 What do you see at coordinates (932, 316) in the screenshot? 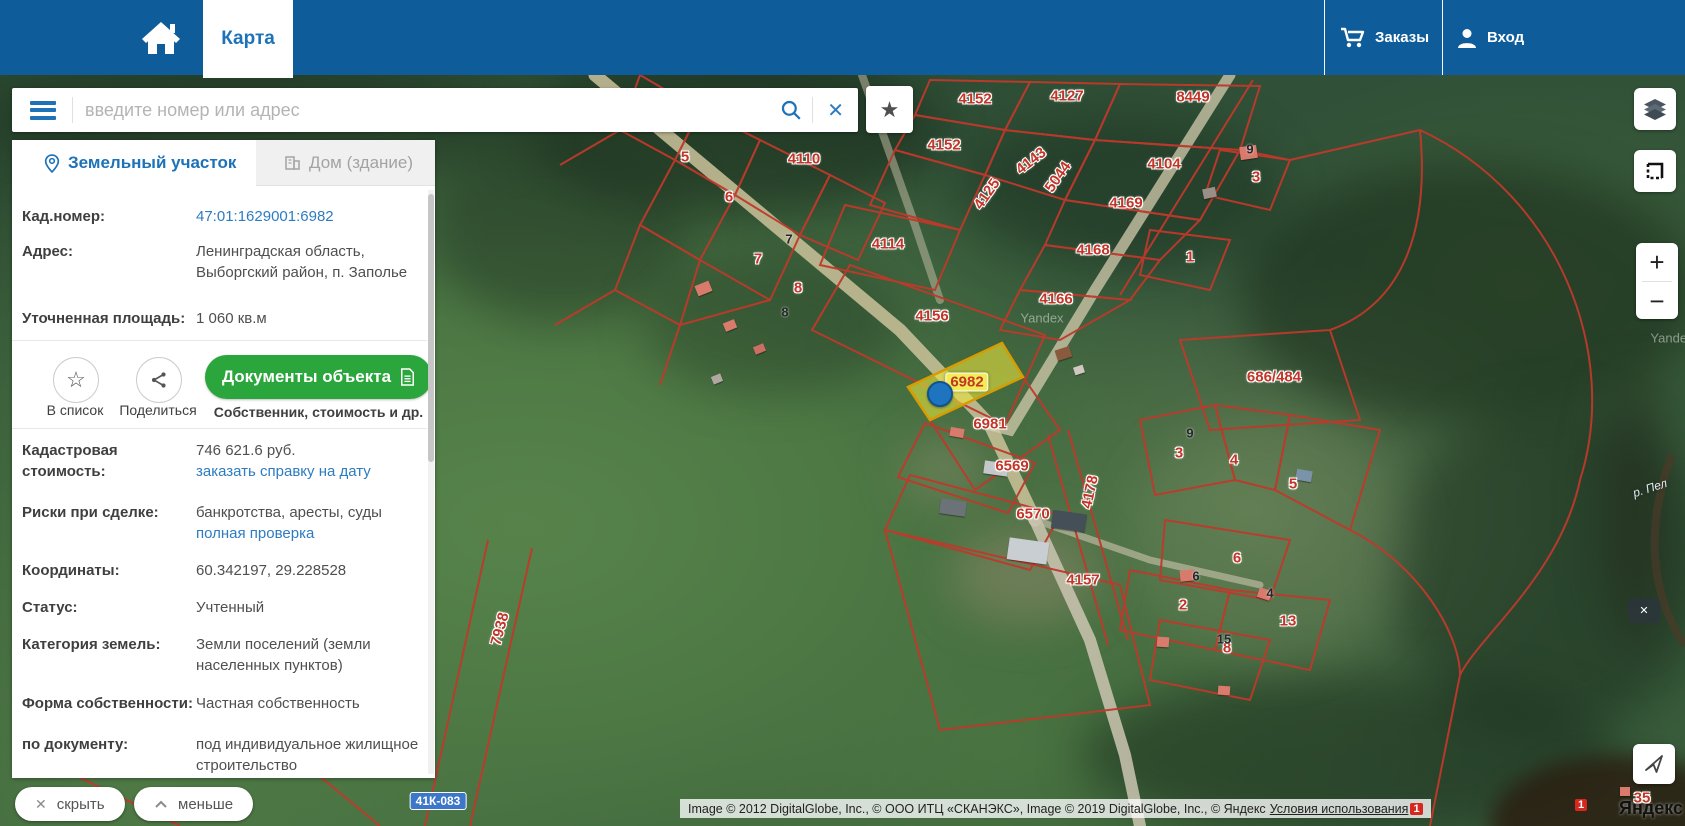
I see `map-label: 4156` at bounding box center [932, 316].